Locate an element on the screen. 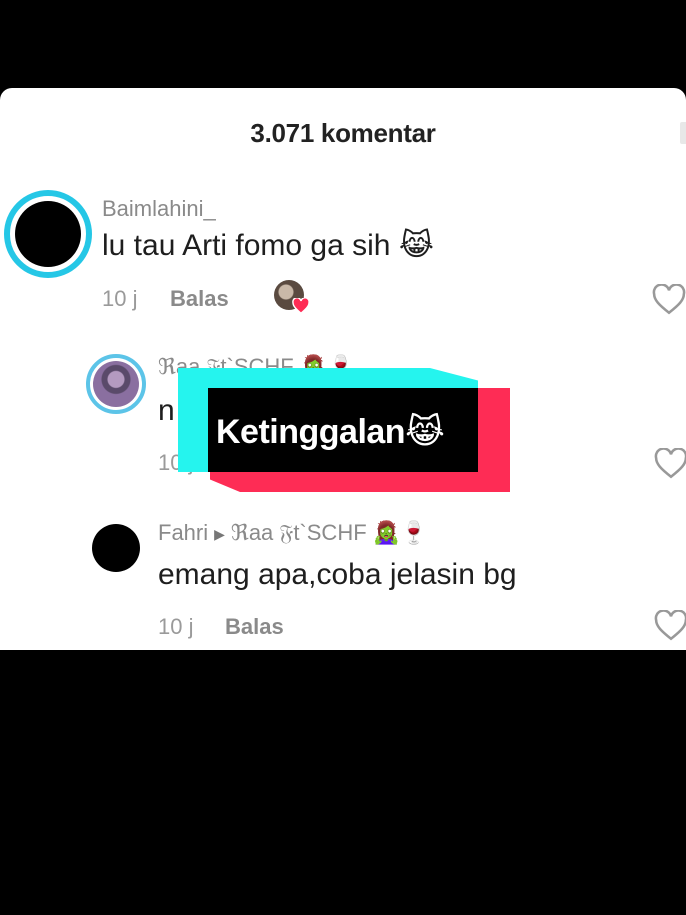 This screenshot has height=915, width=686. sticker-text: Ketinggalan😹 is located at coordinates (330, 432).